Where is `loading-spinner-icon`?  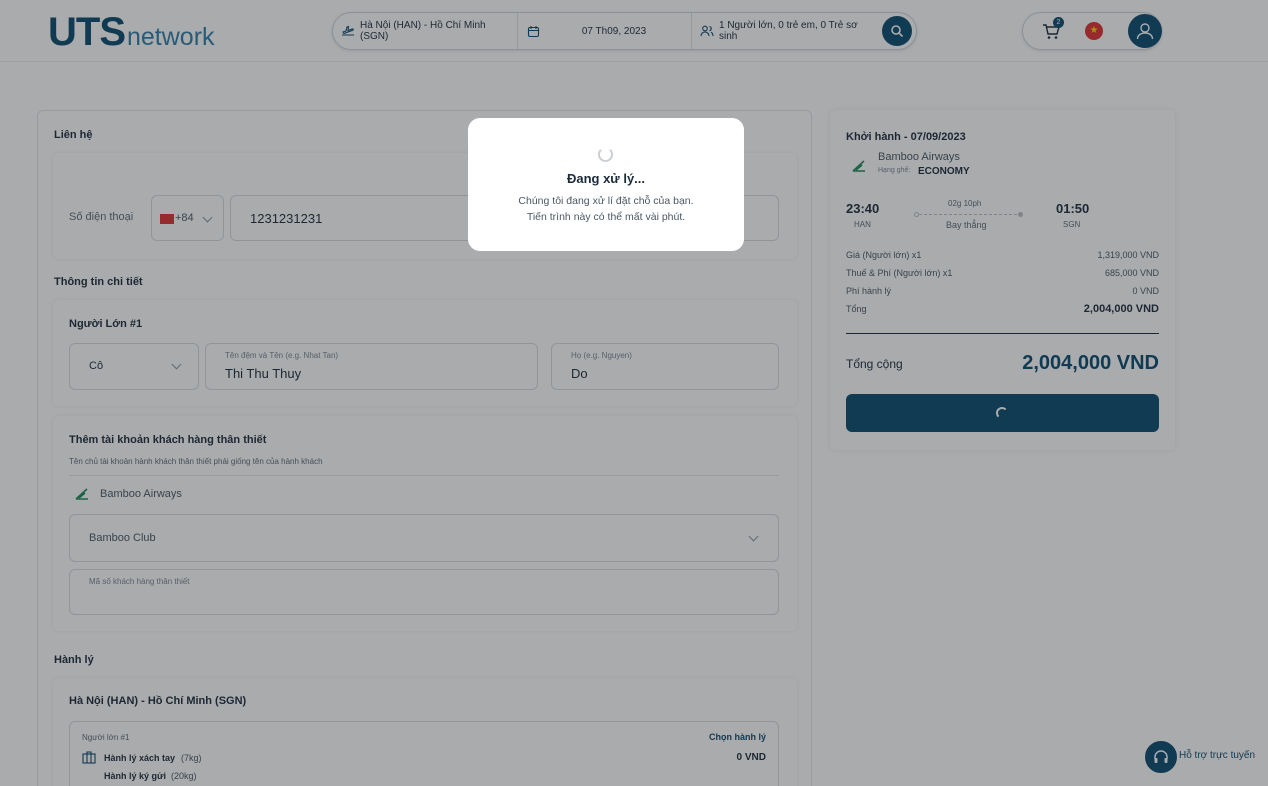 loading-spinner-icon is located at coordinates (605, 154).